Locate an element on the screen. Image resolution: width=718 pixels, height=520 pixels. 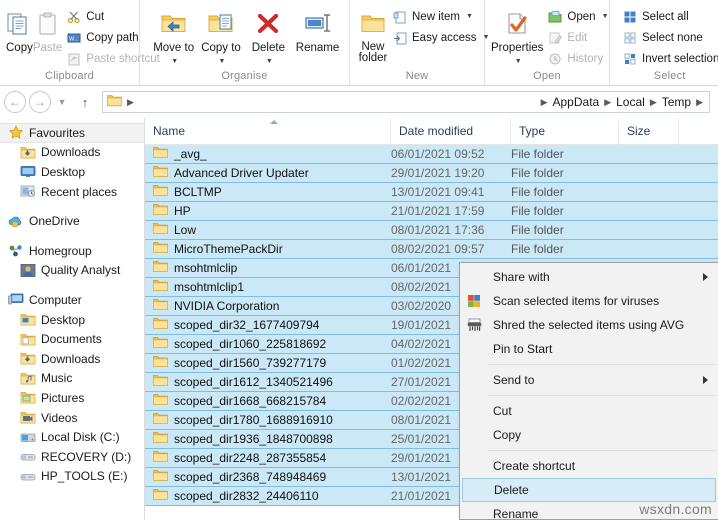
column-header-type: Type is located at coordinates (565, 131).